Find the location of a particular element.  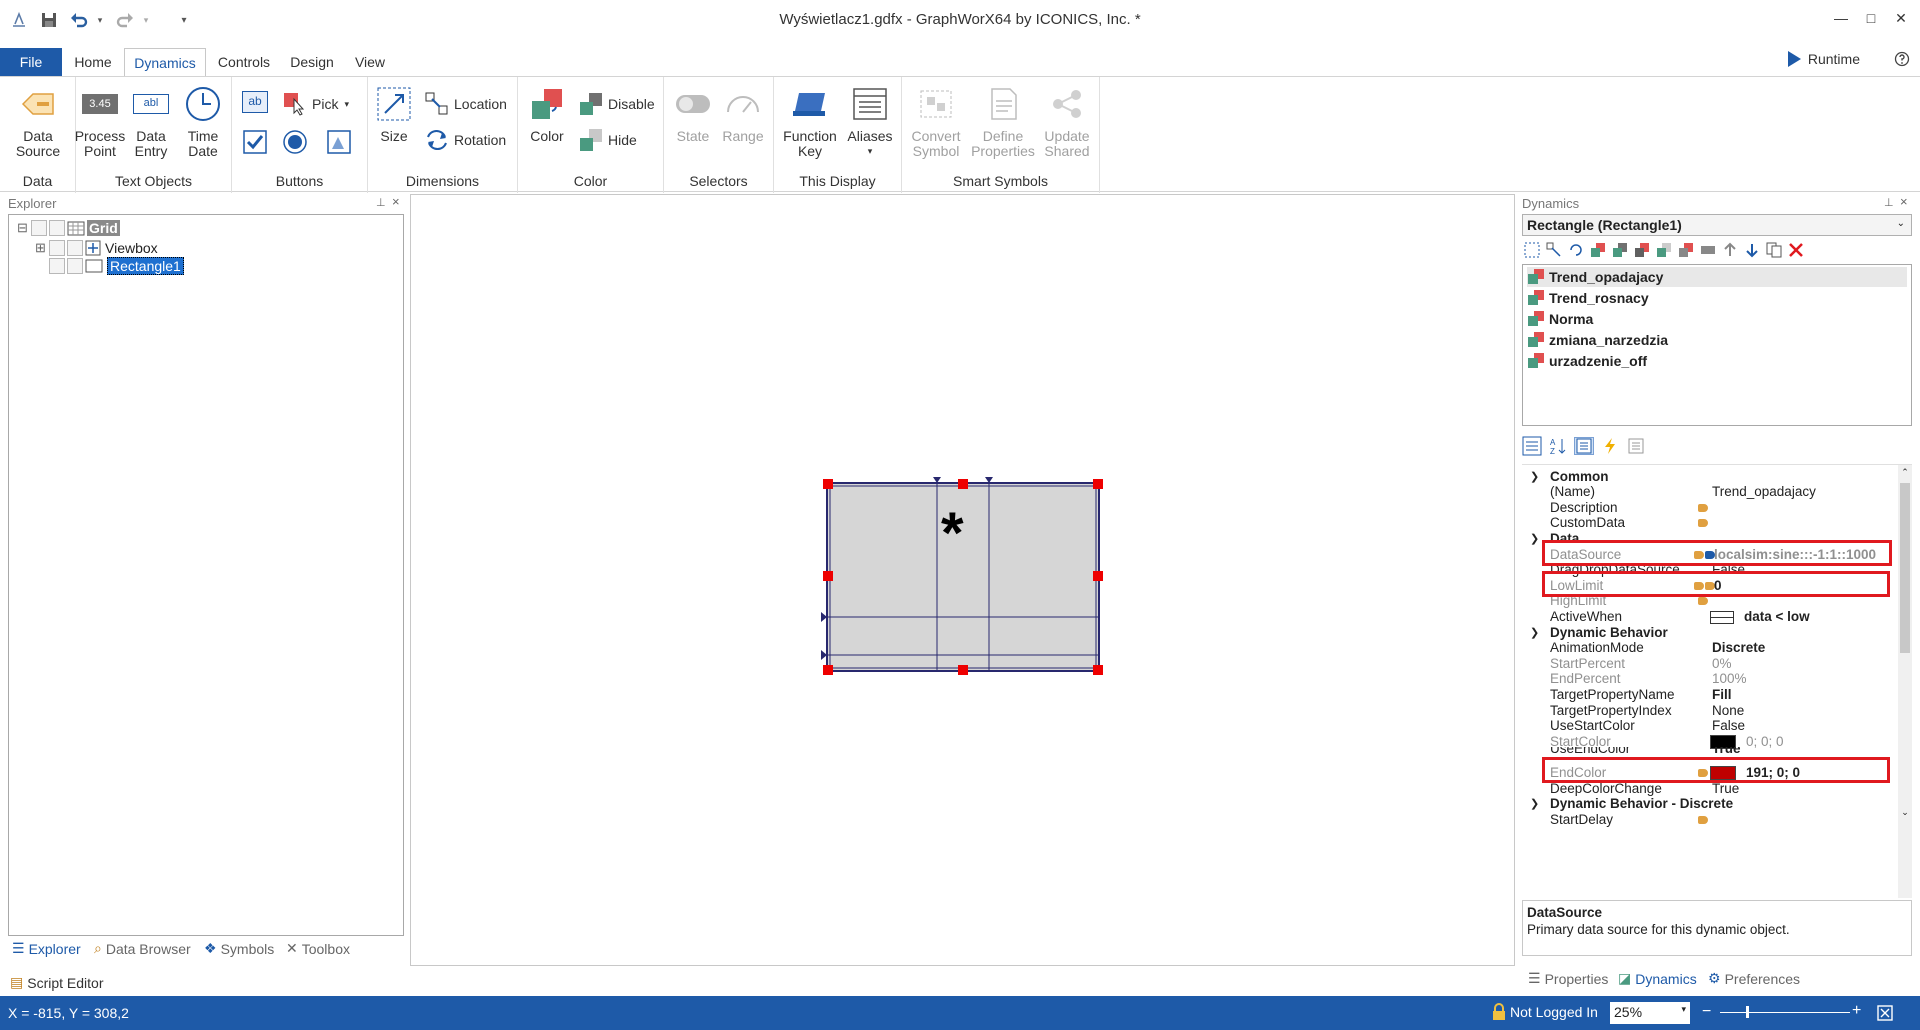

runtime-button: Runtime is located at coordinates (1823, 59).